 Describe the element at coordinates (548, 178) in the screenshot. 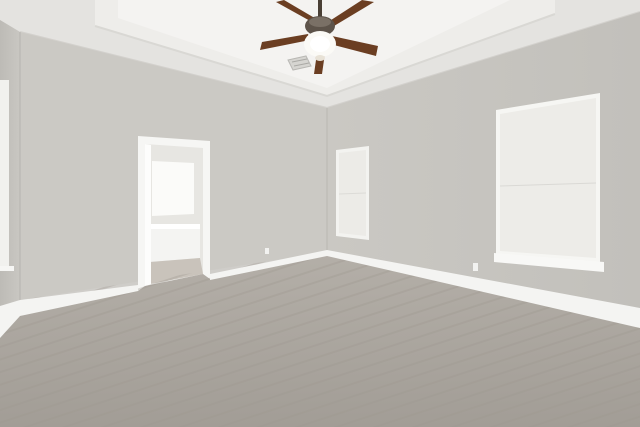

I see `window-shade` at that location.